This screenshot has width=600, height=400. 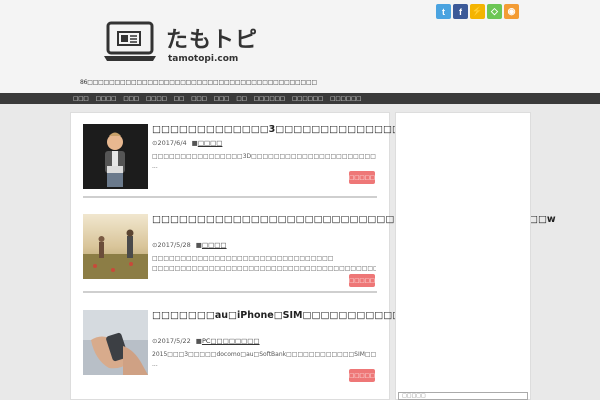 I want to click on search-input: □□□□□, so click(x=463, y=396).